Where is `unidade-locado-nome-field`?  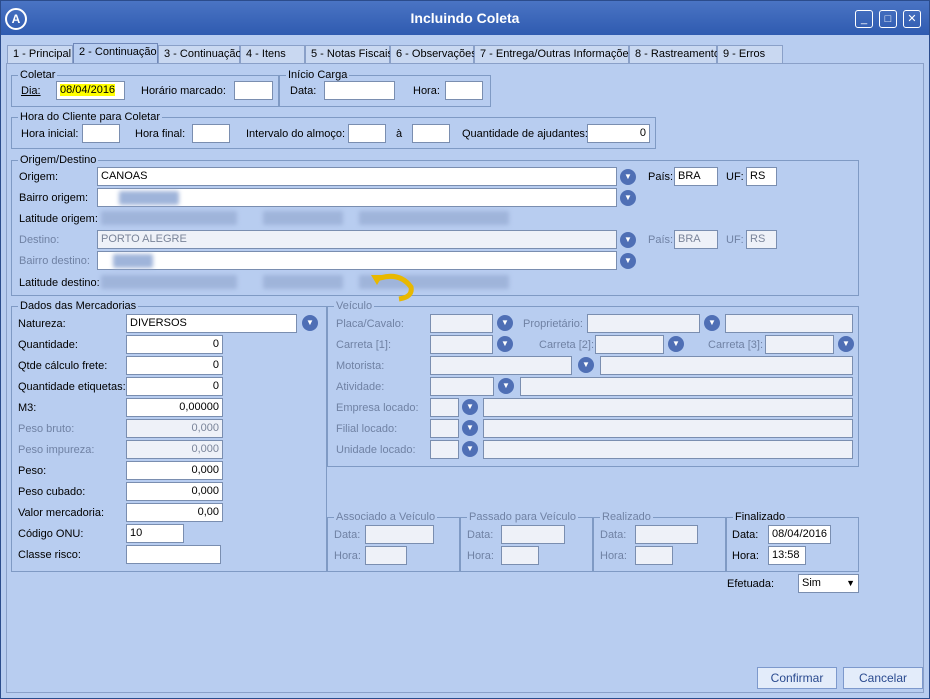
unidade-locado-nome-field is located at coordinates (668, 449).